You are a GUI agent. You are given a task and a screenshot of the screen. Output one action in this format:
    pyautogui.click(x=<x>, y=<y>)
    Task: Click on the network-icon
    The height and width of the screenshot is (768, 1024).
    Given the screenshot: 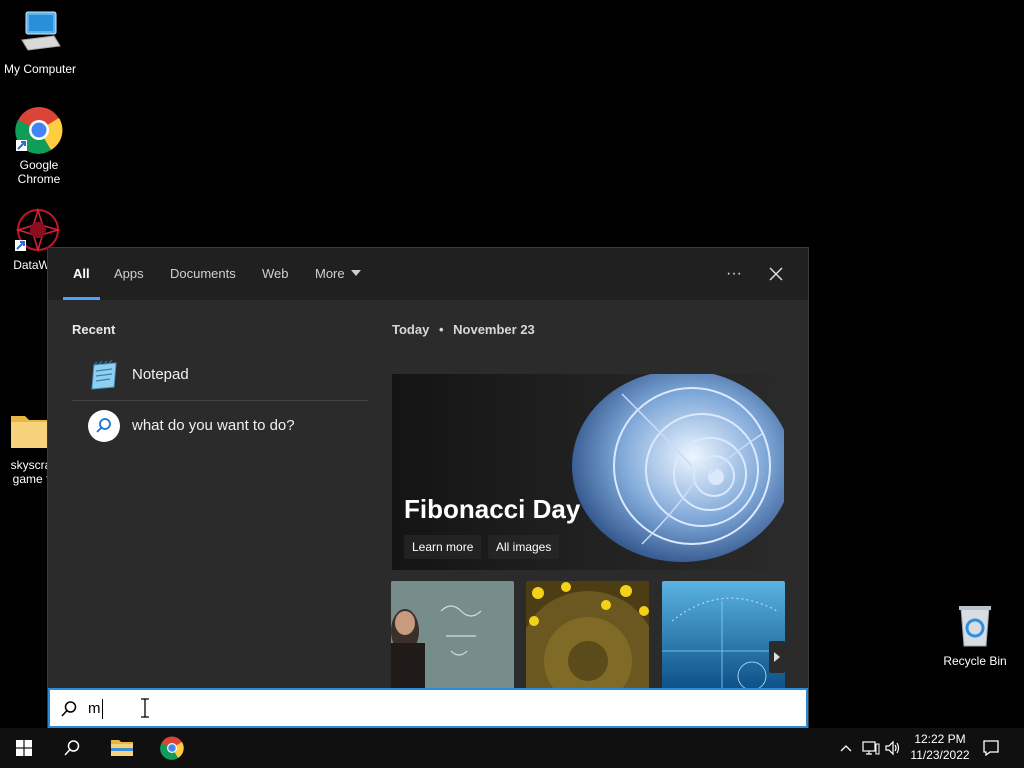 What is the action you would take?
    pyautogui.click(x=871, y=748)
    